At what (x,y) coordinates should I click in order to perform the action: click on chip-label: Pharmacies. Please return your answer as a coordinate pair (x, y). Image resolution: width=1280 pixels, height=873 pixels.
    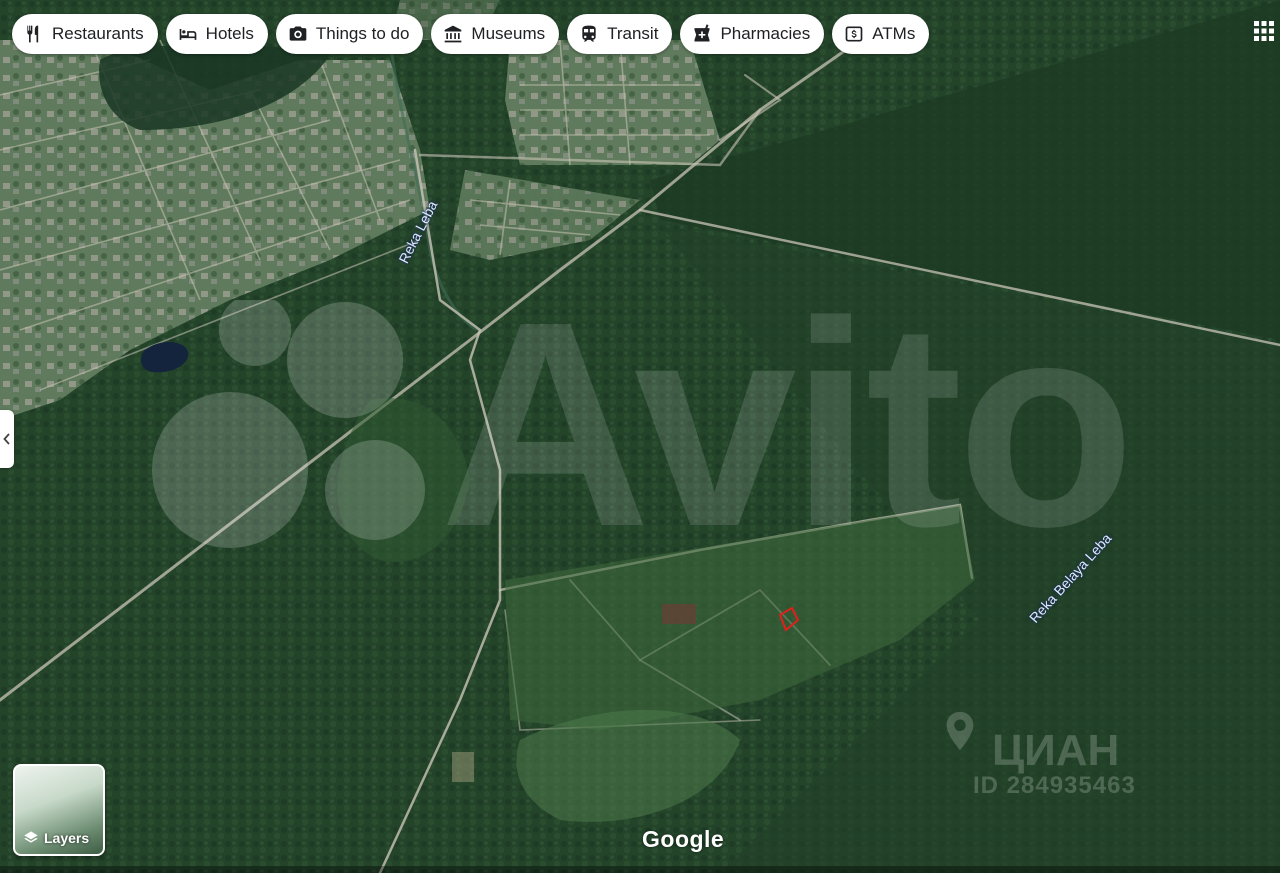
    Looking at the image, I should click on (765, 33).